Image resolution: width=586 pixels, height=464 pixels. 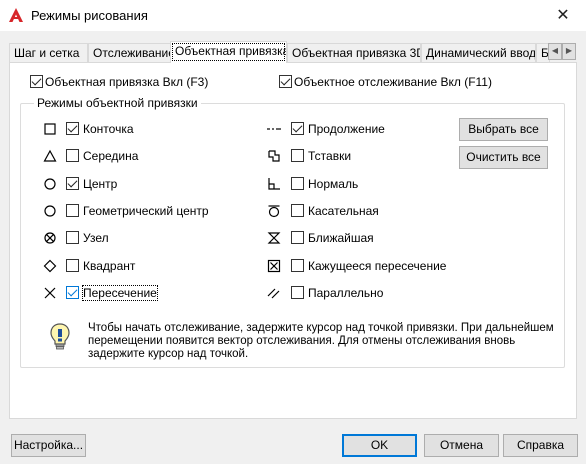 I want to click on mode-nearest-checkbox, so click(x=297, y=237).